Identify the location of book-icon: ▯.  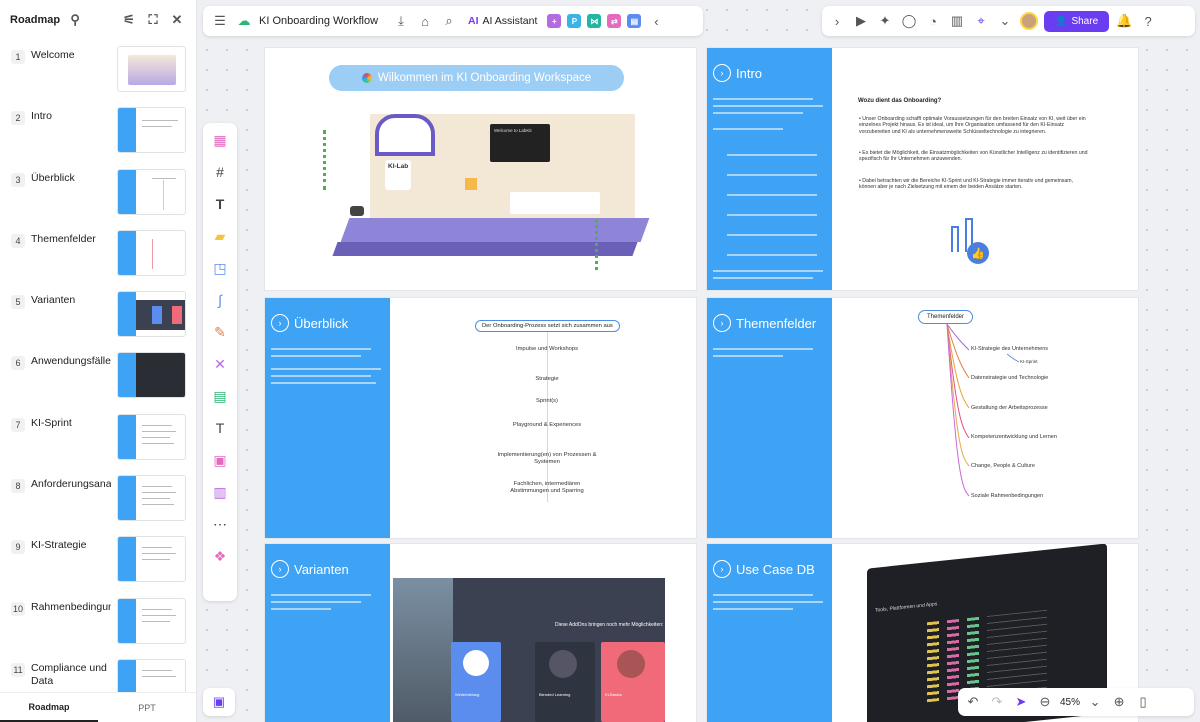
(1143, 702).